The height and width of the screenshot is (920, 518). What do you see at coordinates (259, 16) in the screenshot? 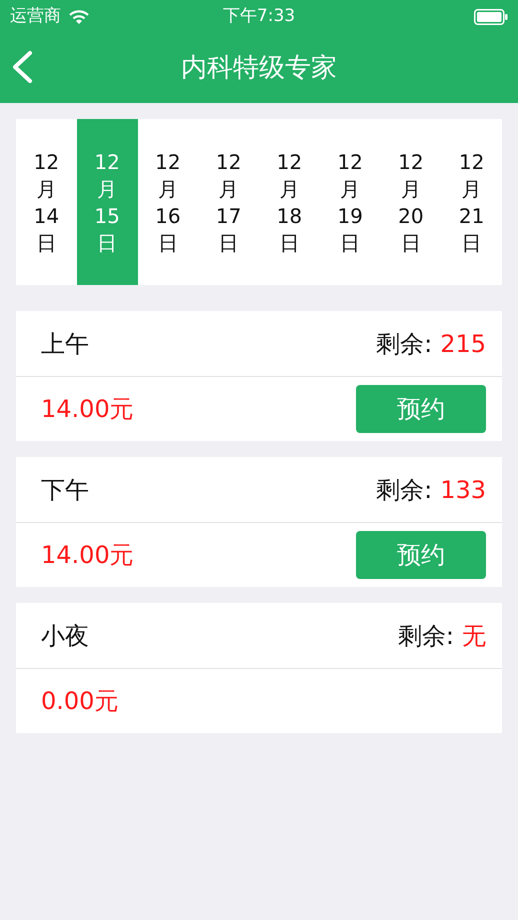
I see `status-time: 下午7:33` at bounding box center [259, 16].